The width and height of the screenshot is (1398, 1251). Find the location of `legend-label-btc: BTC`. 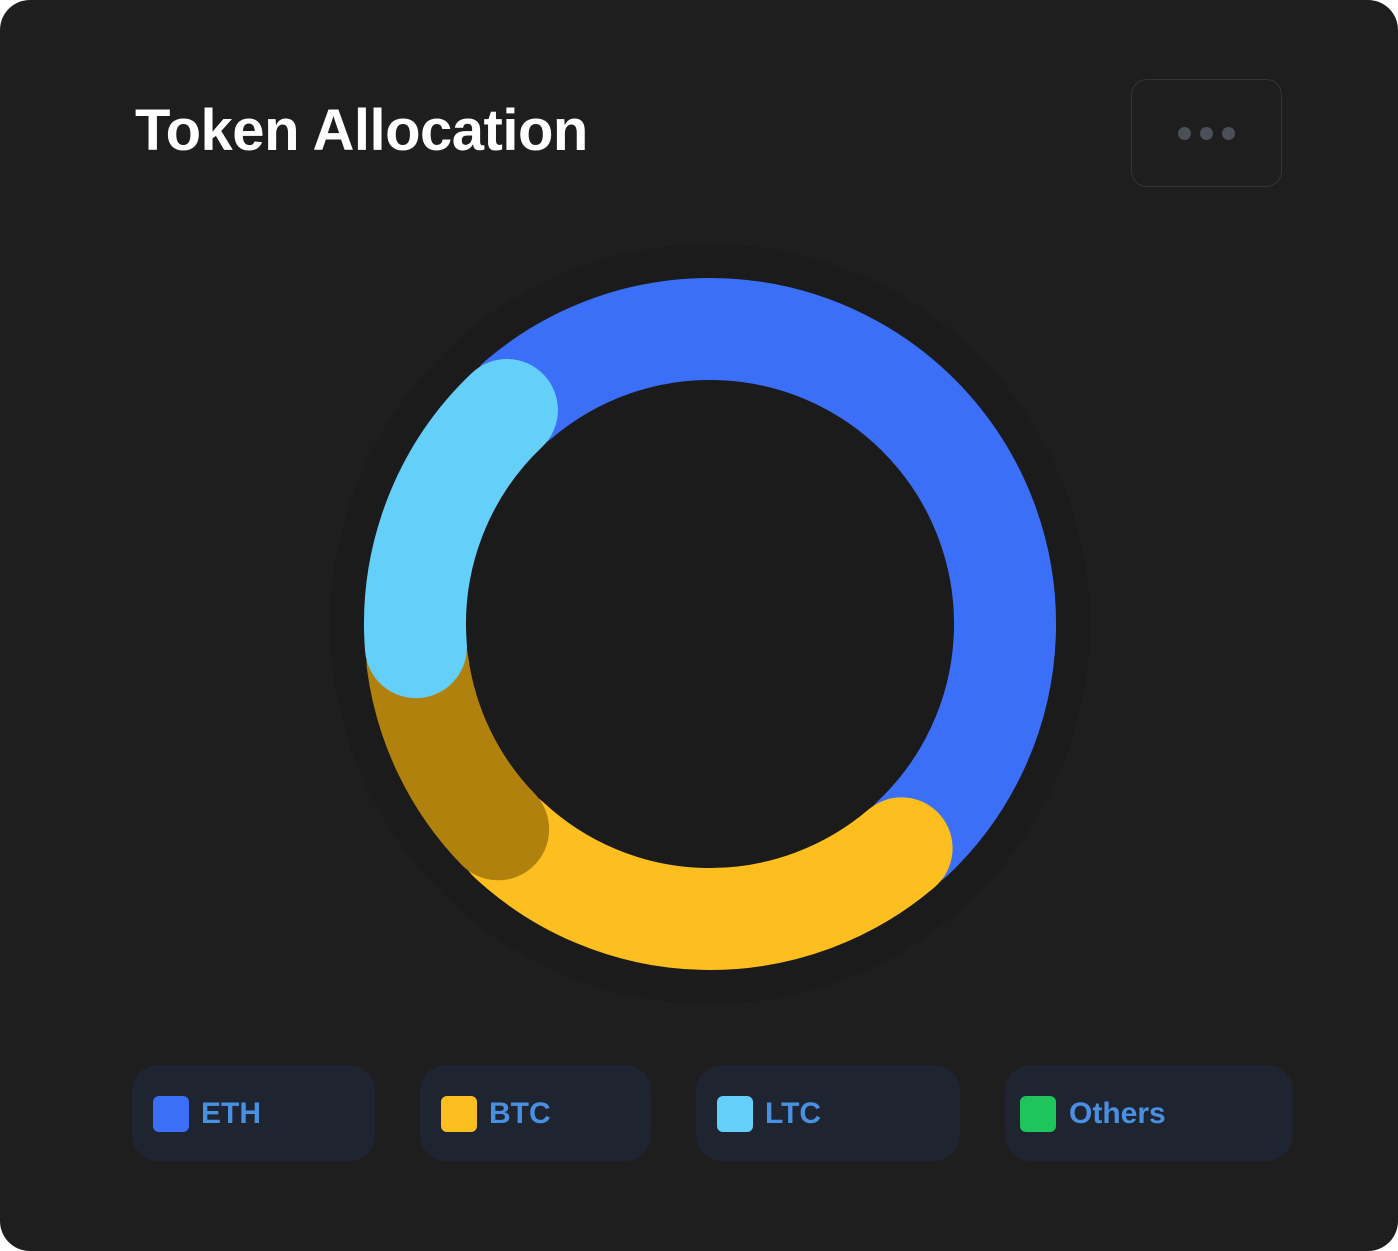

legend-label-btc: BTC is located at coordinates (520, 1113).